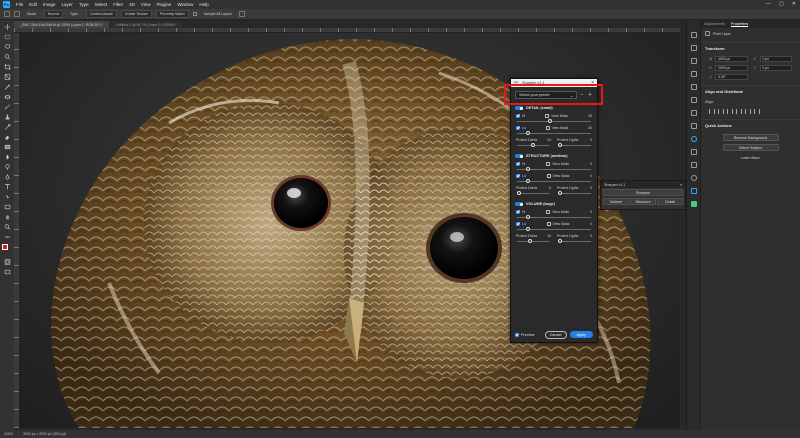 The height and width of the screenshot is (438, 800). What do you see at coordinates (681, 185) in the screenshot?
I see `panel-menu-icon: ≡` at bounding box center [681, 185].